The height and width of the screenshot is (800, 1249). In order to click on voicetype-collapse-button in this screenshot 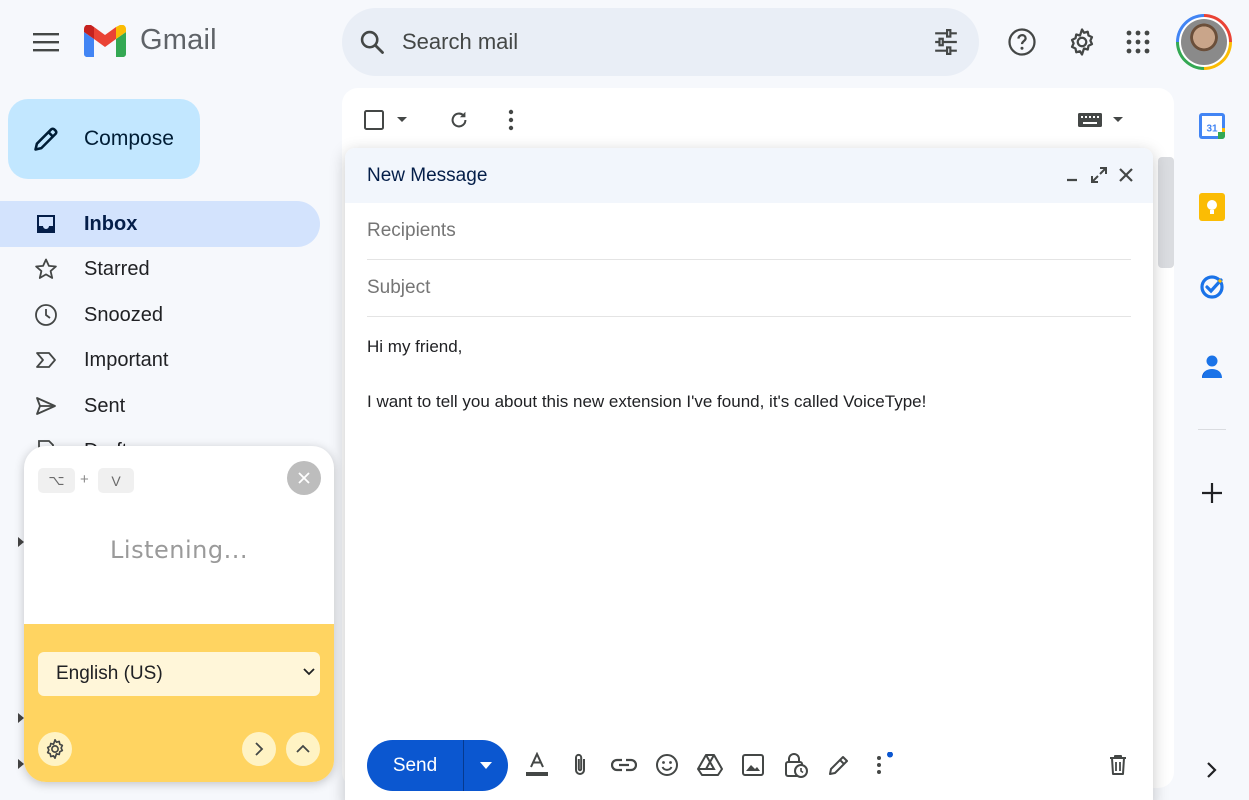, I will do `click(303, 749)`.